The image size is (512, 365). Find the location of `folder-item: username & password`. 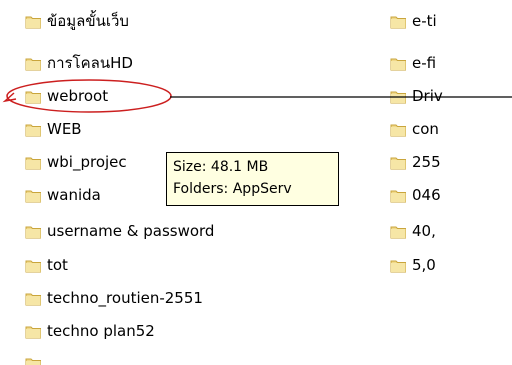

folder-item: username & password is located at coordinates (119, 231).